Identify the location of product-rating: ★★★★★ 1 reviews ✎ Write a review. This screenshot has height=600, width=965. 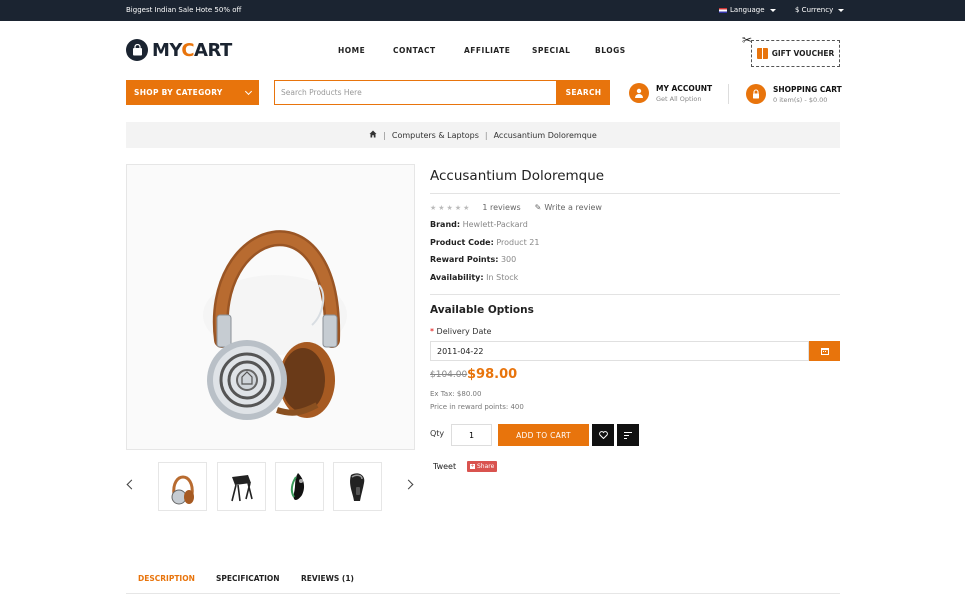
(516, 207).